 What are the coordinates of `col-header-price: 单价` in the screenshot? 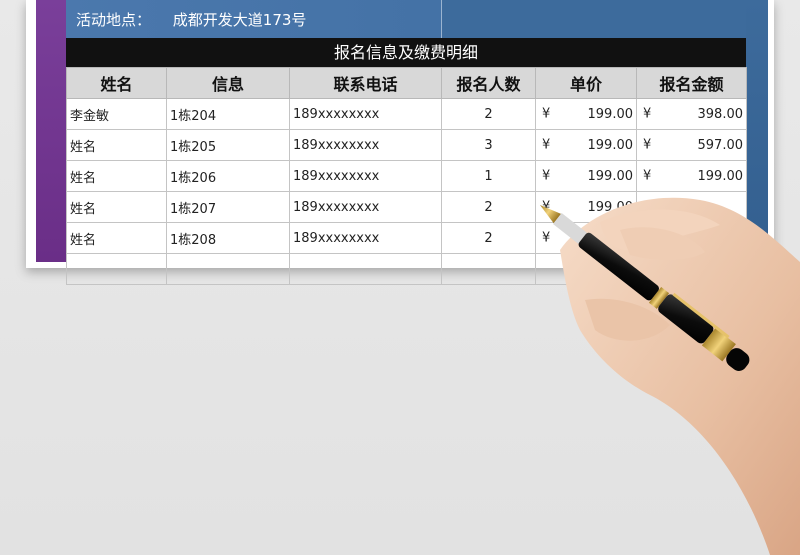 It's located at (586, 83).